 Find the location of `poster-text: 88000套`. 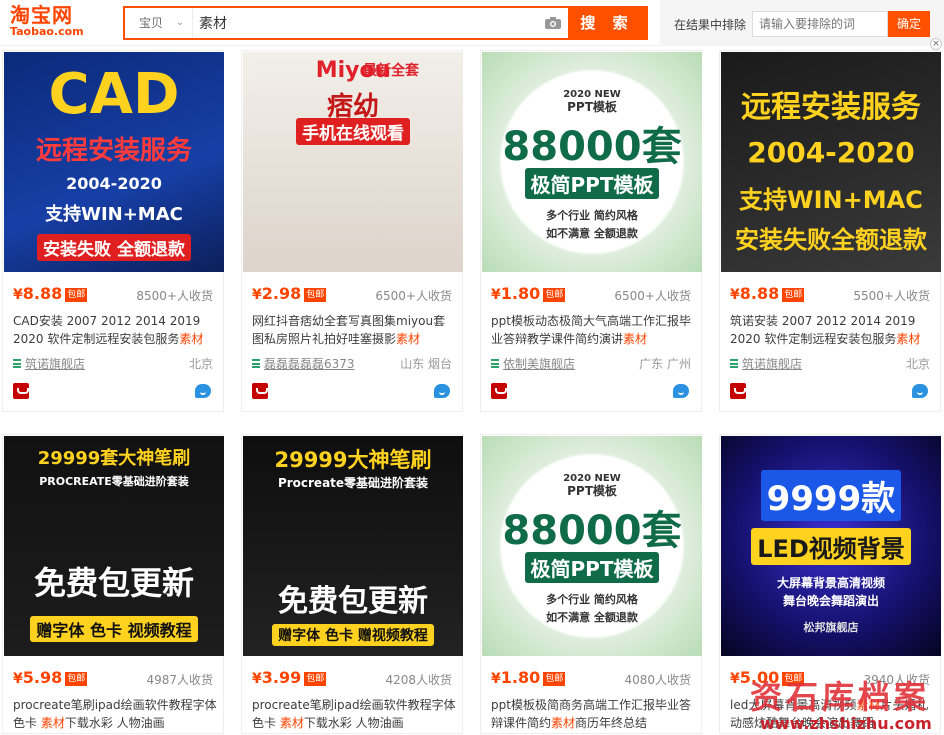

poster-text: 88000套 is located at coordinates (592, 147).